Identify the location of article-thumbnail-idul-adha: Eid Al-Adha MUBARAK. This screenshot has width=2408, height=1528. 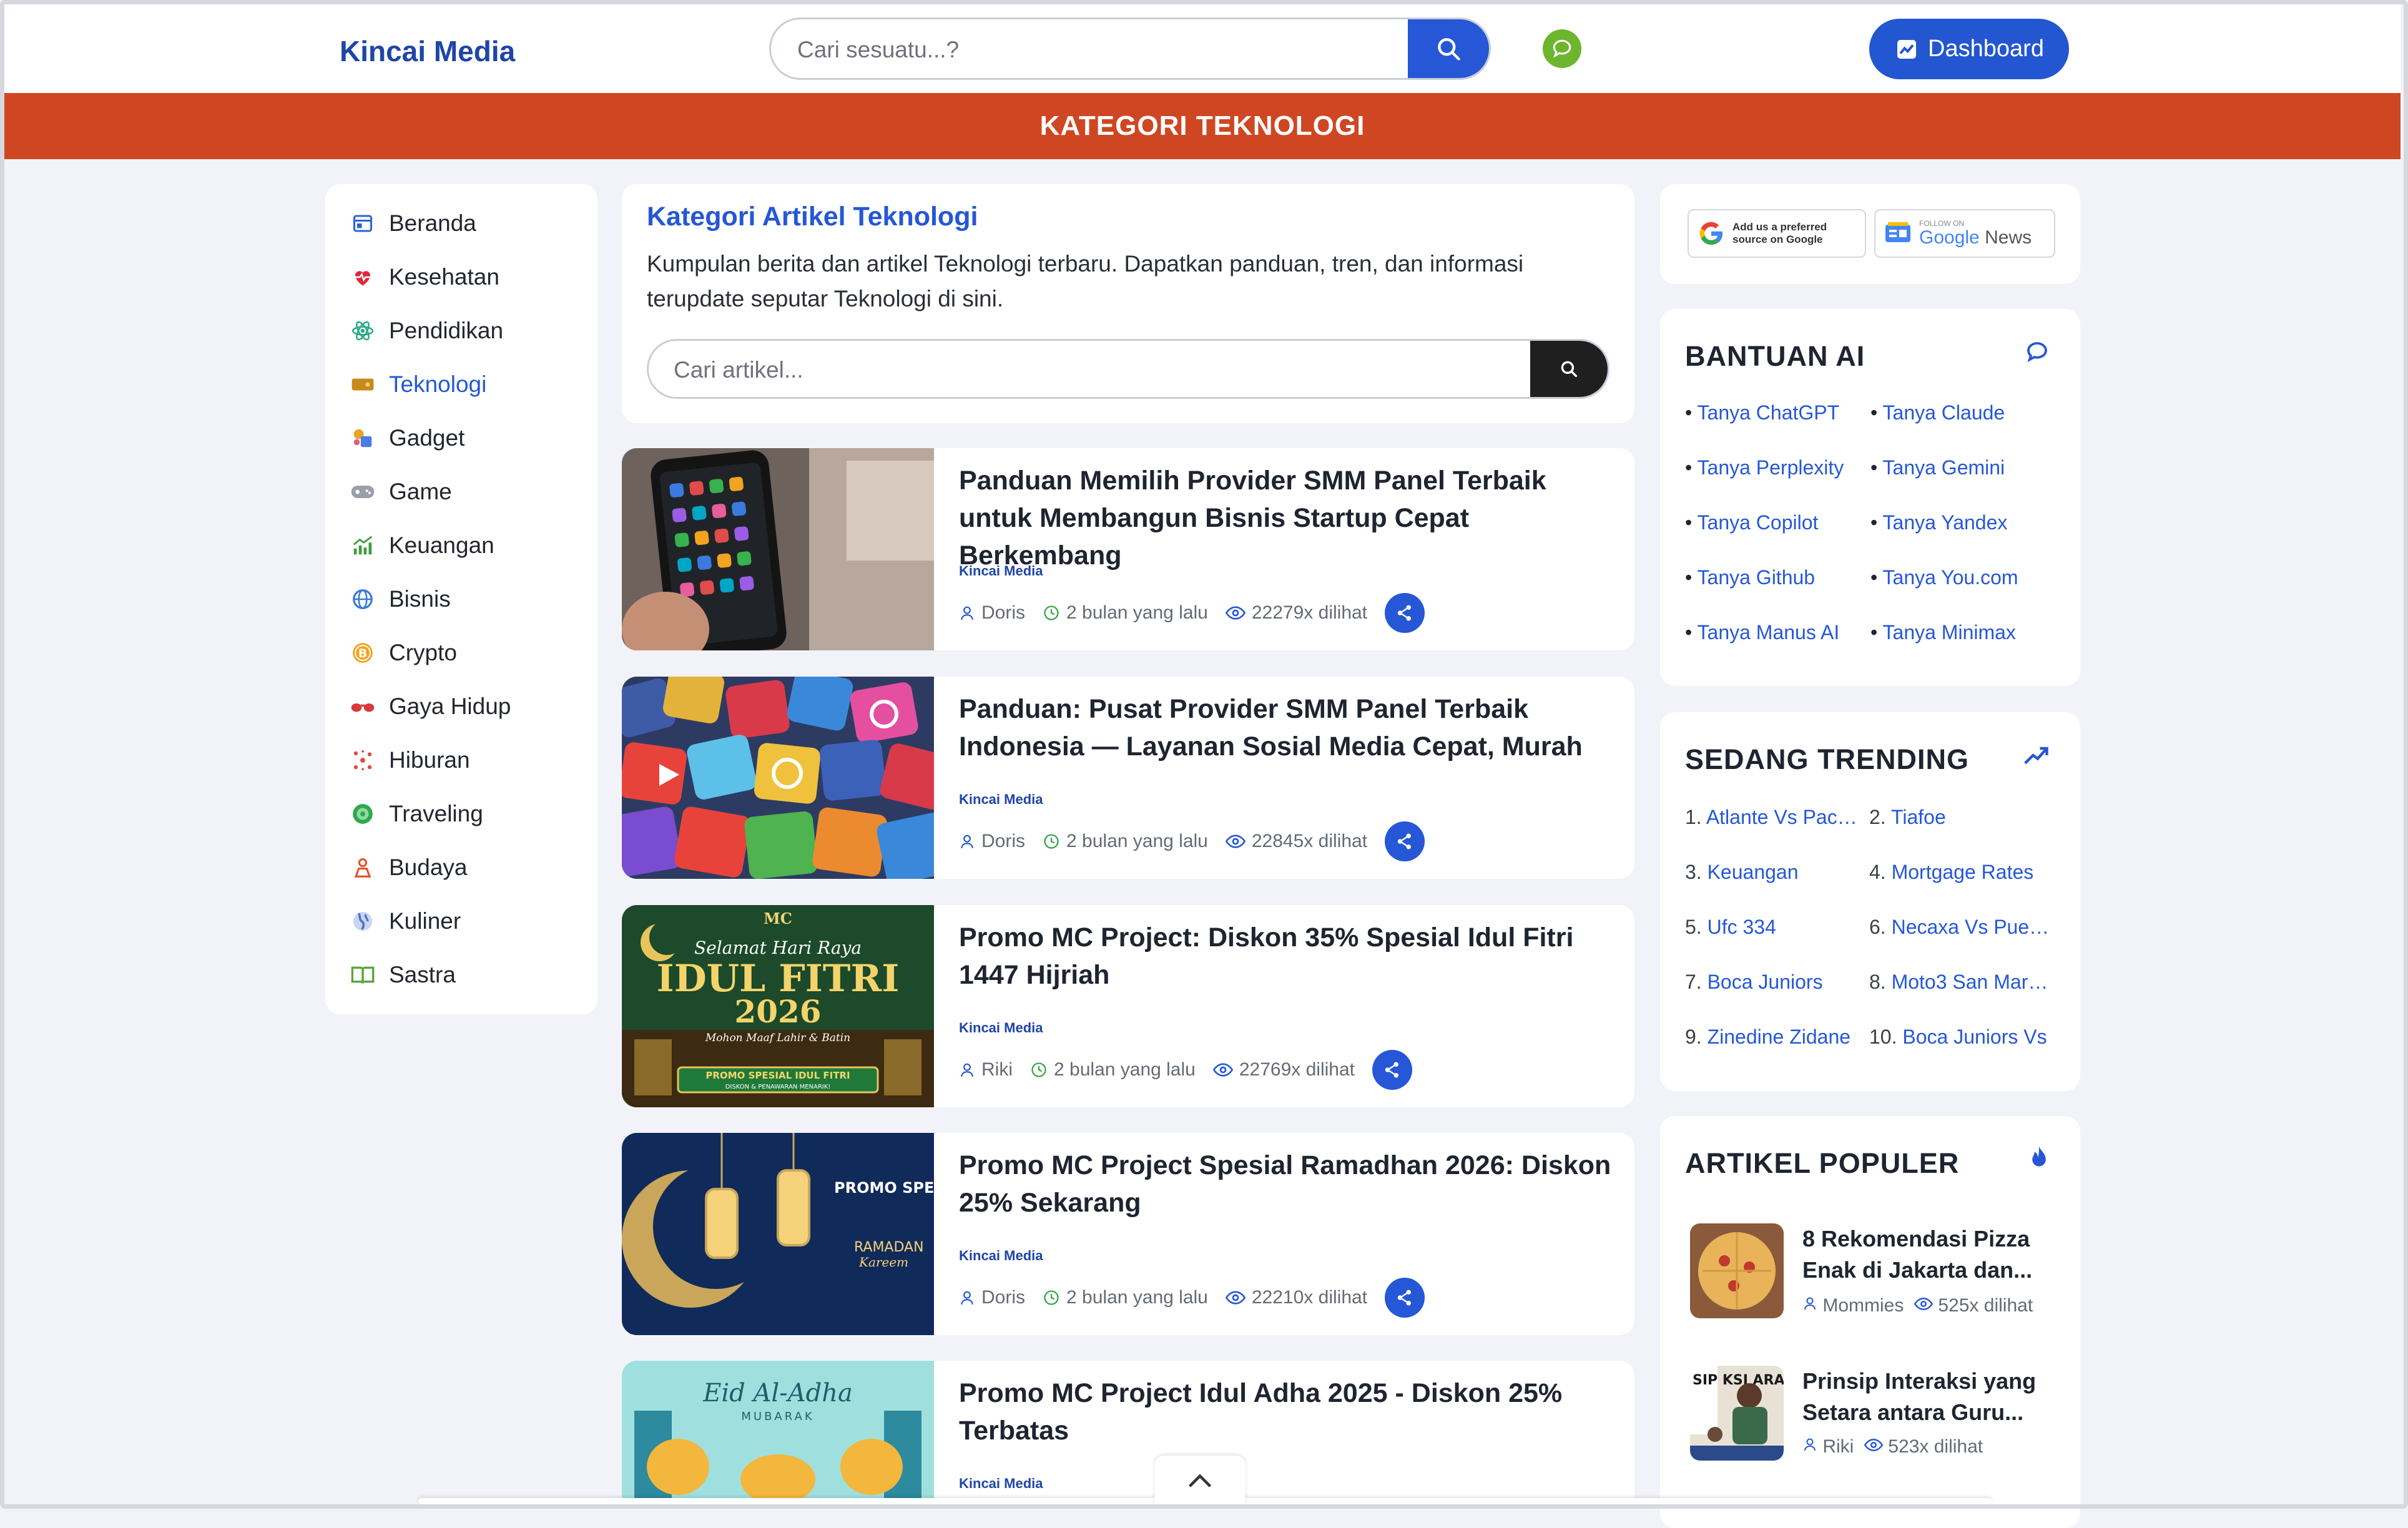
(778, 1429).